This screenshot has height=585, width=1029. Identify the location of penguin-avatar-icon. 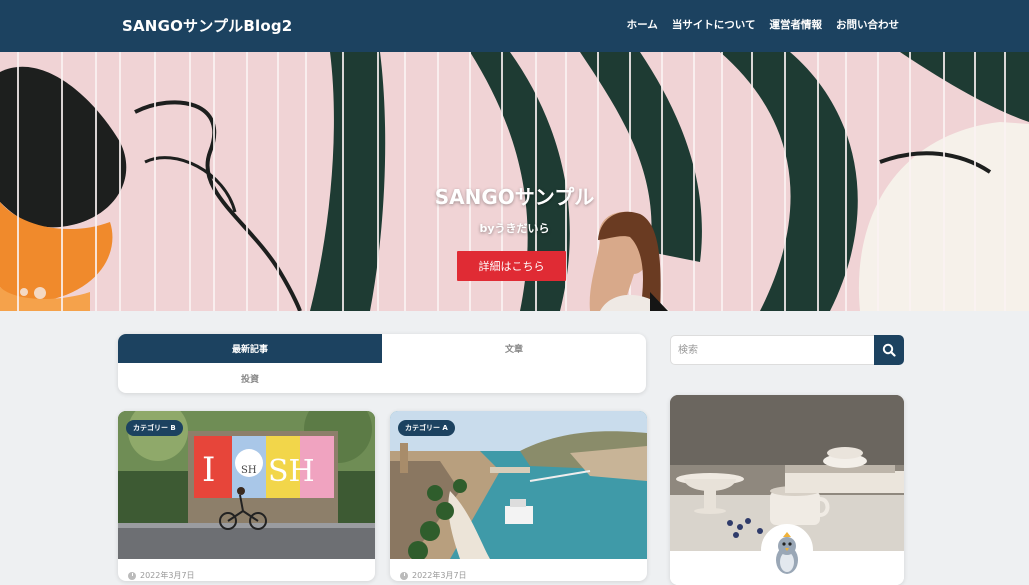
(787, 550).